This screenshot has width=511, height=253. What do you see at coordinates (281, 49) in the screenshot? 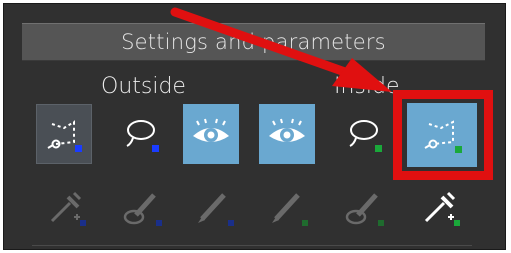
I see `annotation-arrow-icon` at bounding box center [281, 49].